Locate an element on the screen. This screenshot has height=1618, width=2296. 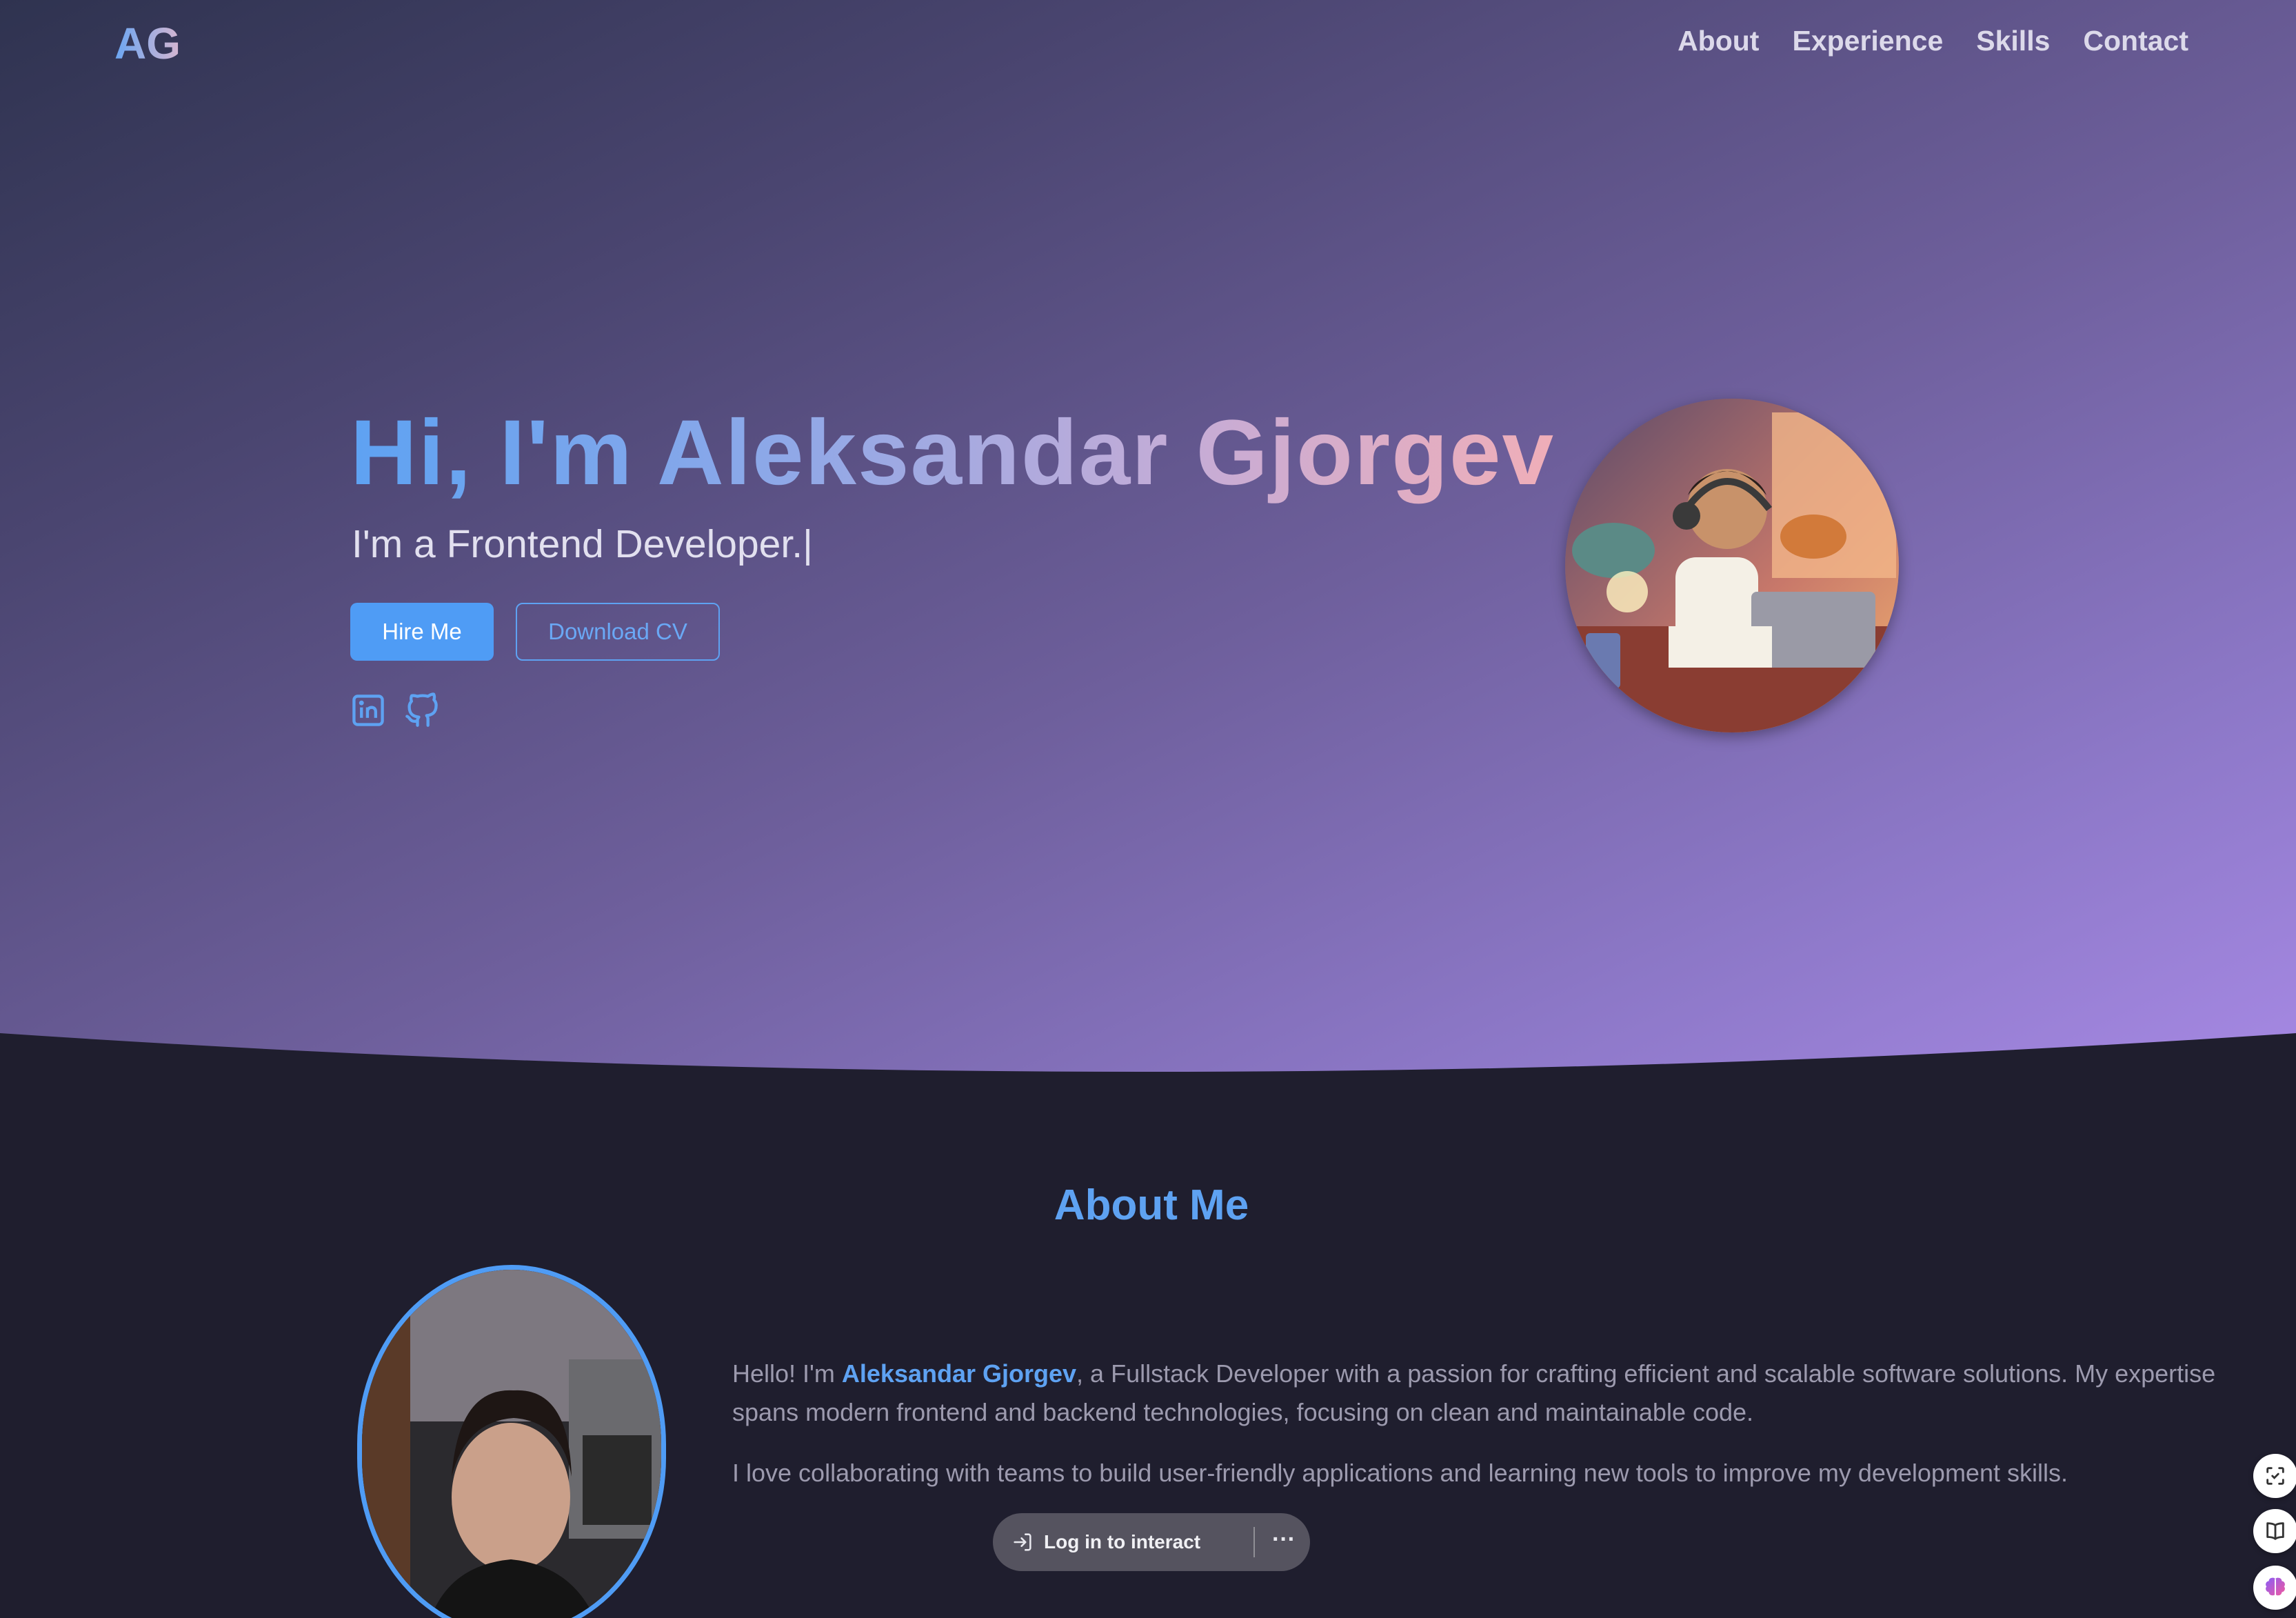
book-icon is located at coordinates (2275, 1531).